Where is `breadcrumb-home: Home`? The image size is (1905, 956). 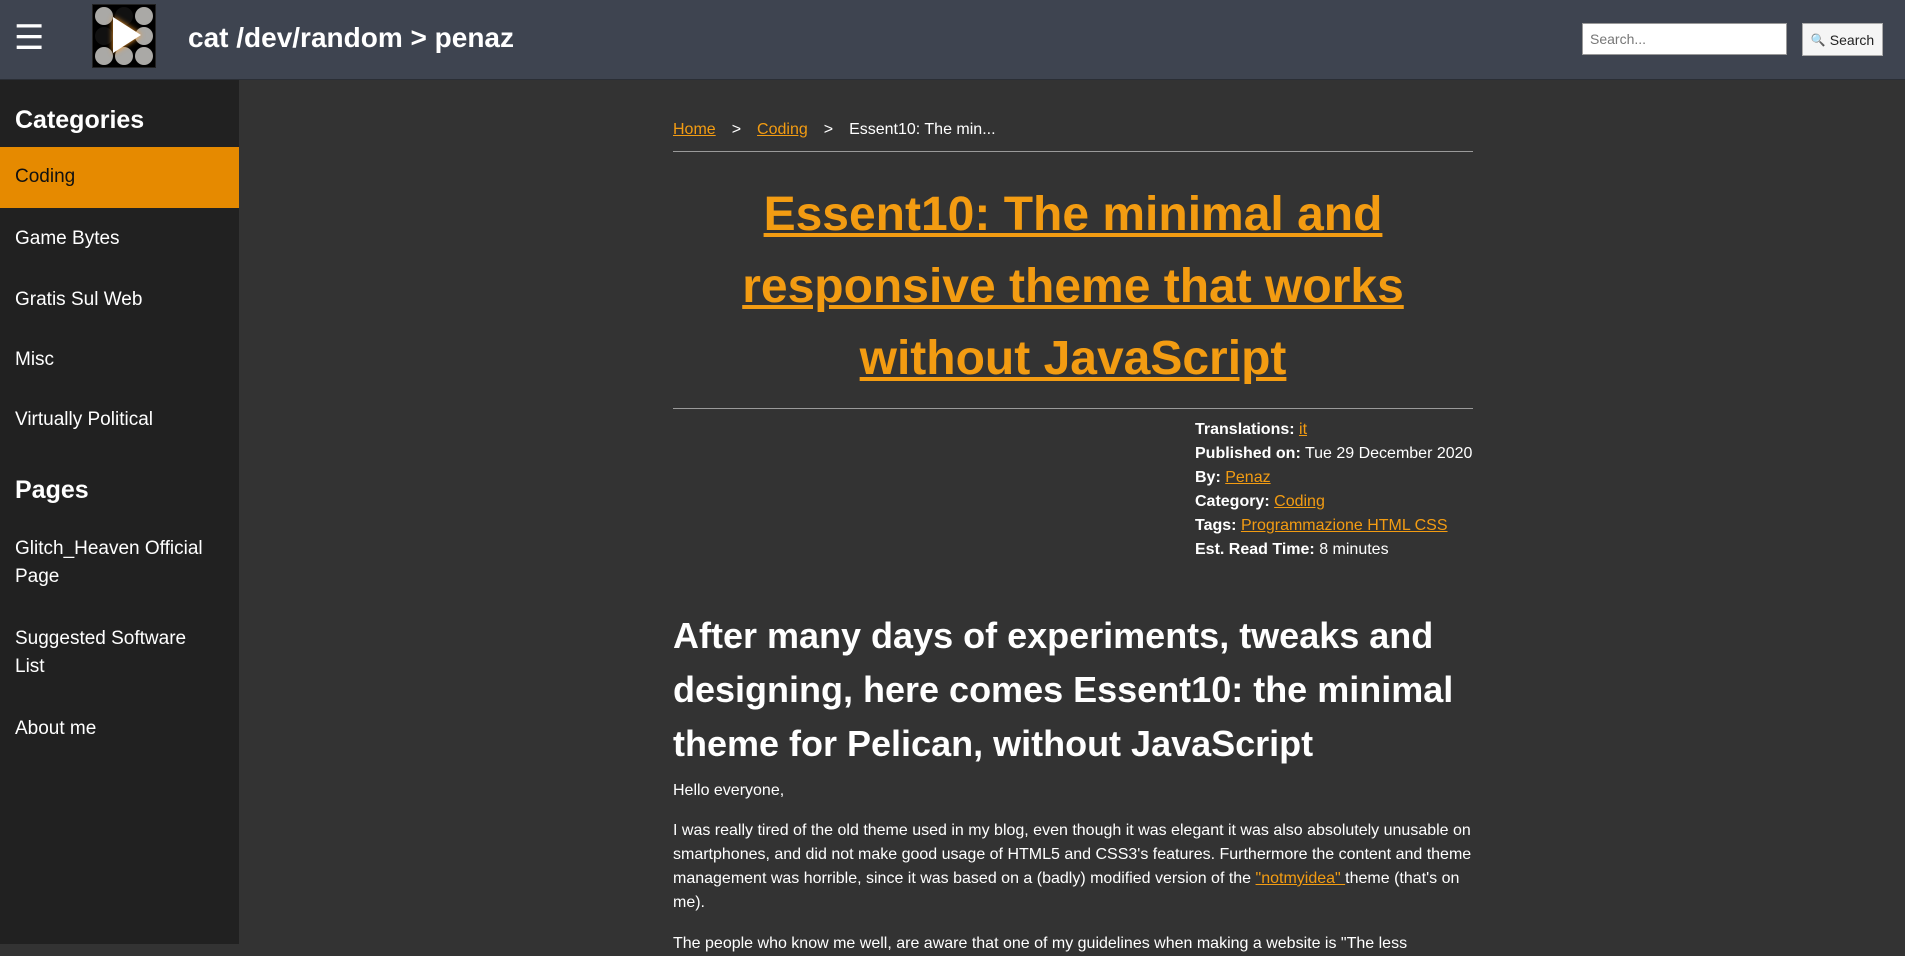 breadcrumb-home: Home is located at coordinates (694, 129).